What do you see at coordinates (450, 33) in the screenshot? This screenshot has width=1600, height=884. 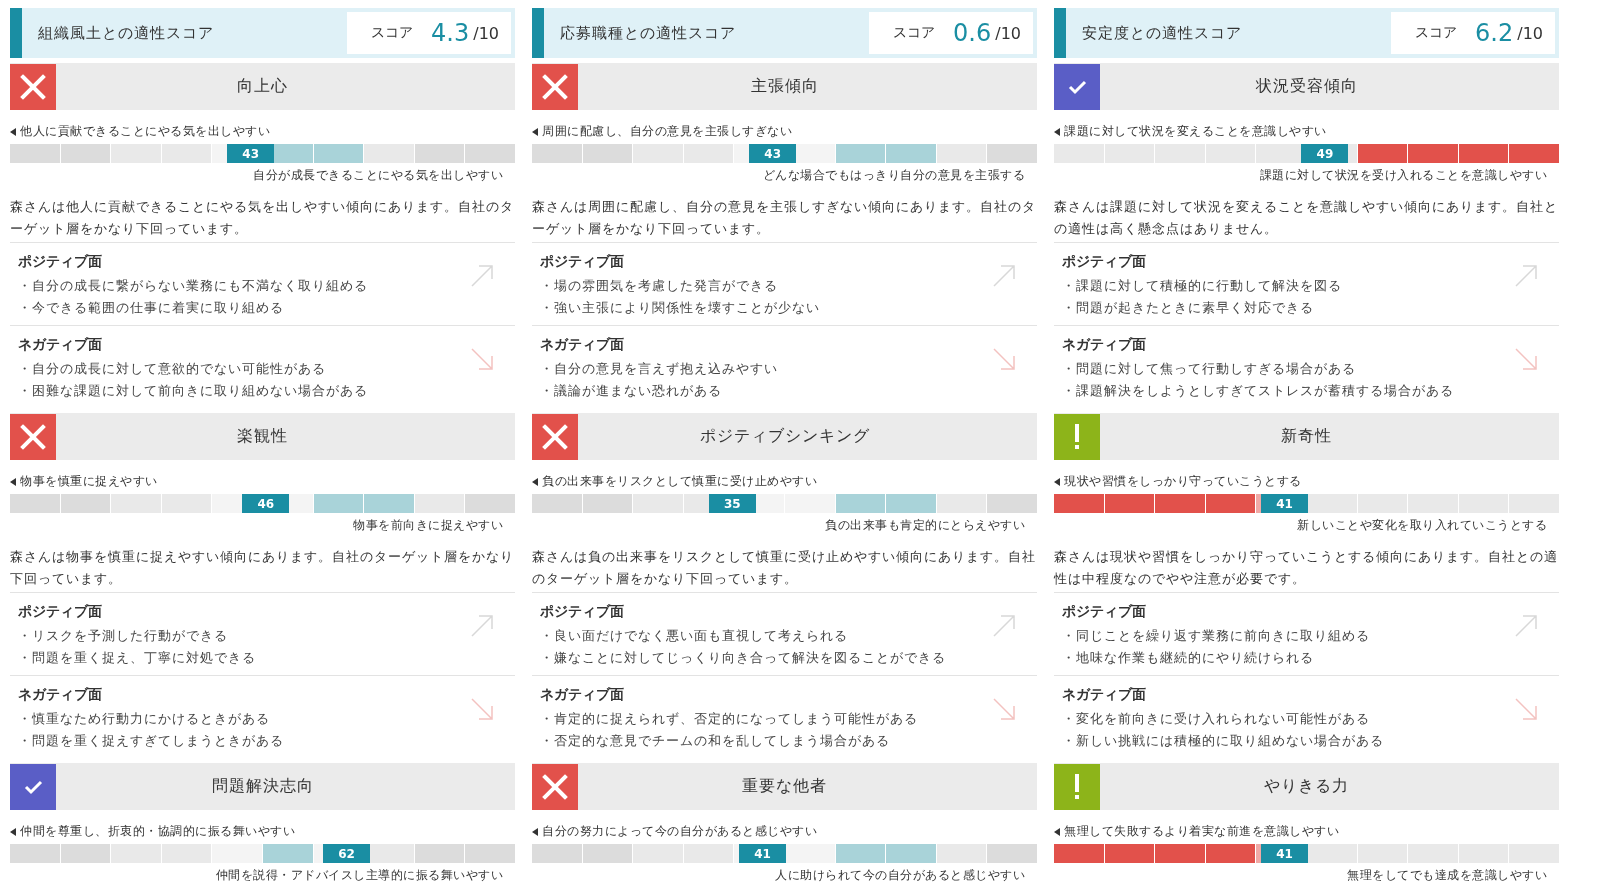 I see `score-value: 4.3` at bounding box center [450, 33].